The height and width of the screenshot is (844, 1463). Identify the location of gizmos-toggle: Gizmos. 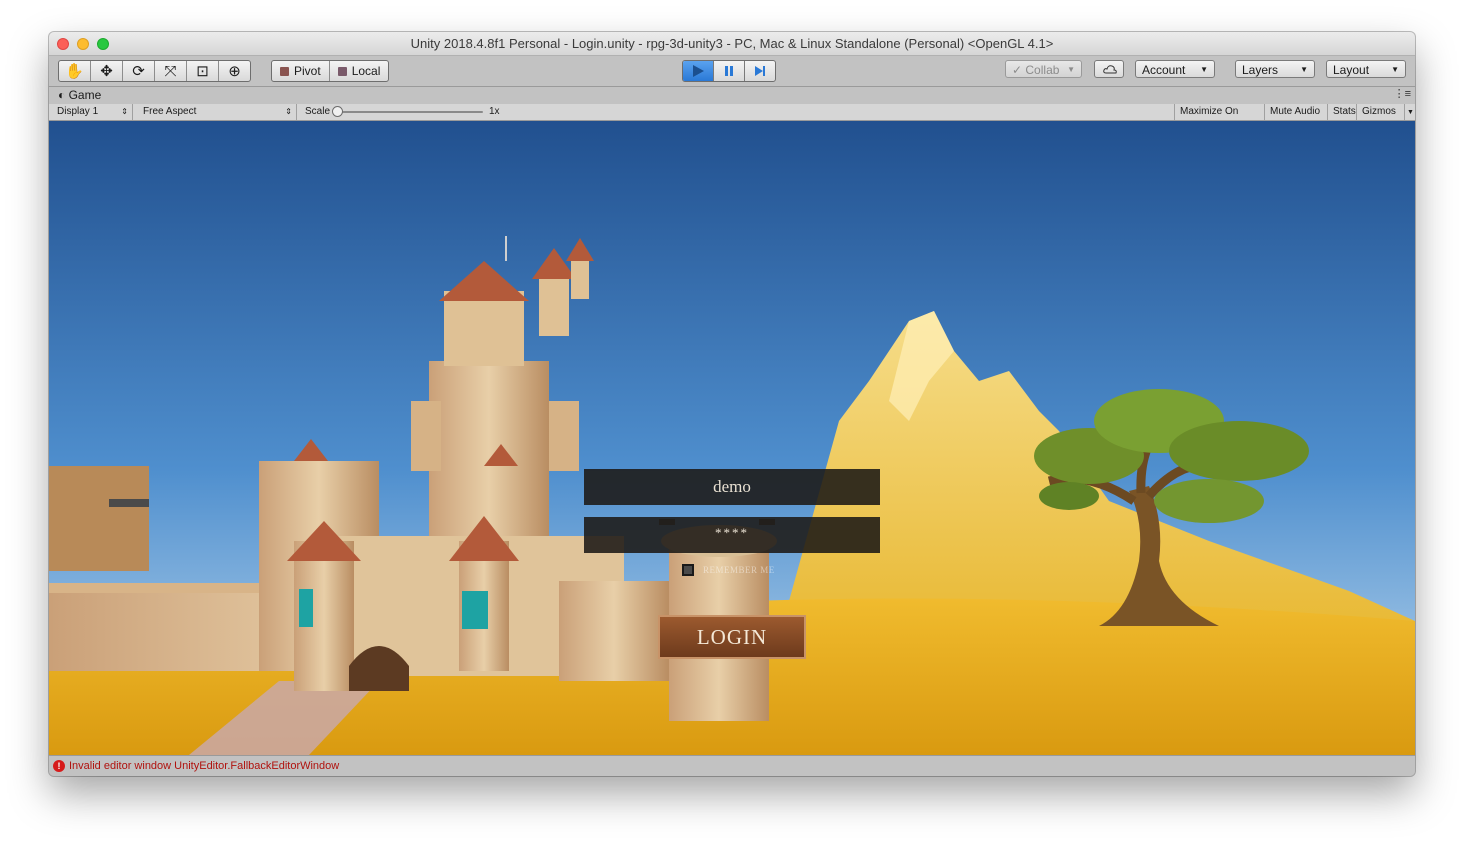
(1380, 112).